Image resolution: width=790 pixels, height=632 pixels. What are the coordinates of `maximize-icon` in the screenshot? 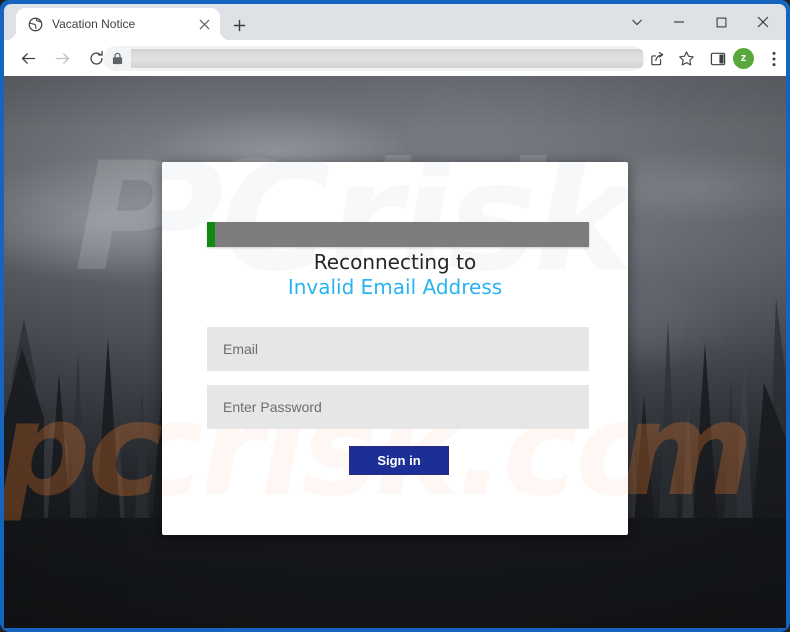 It's located at (721, 22).